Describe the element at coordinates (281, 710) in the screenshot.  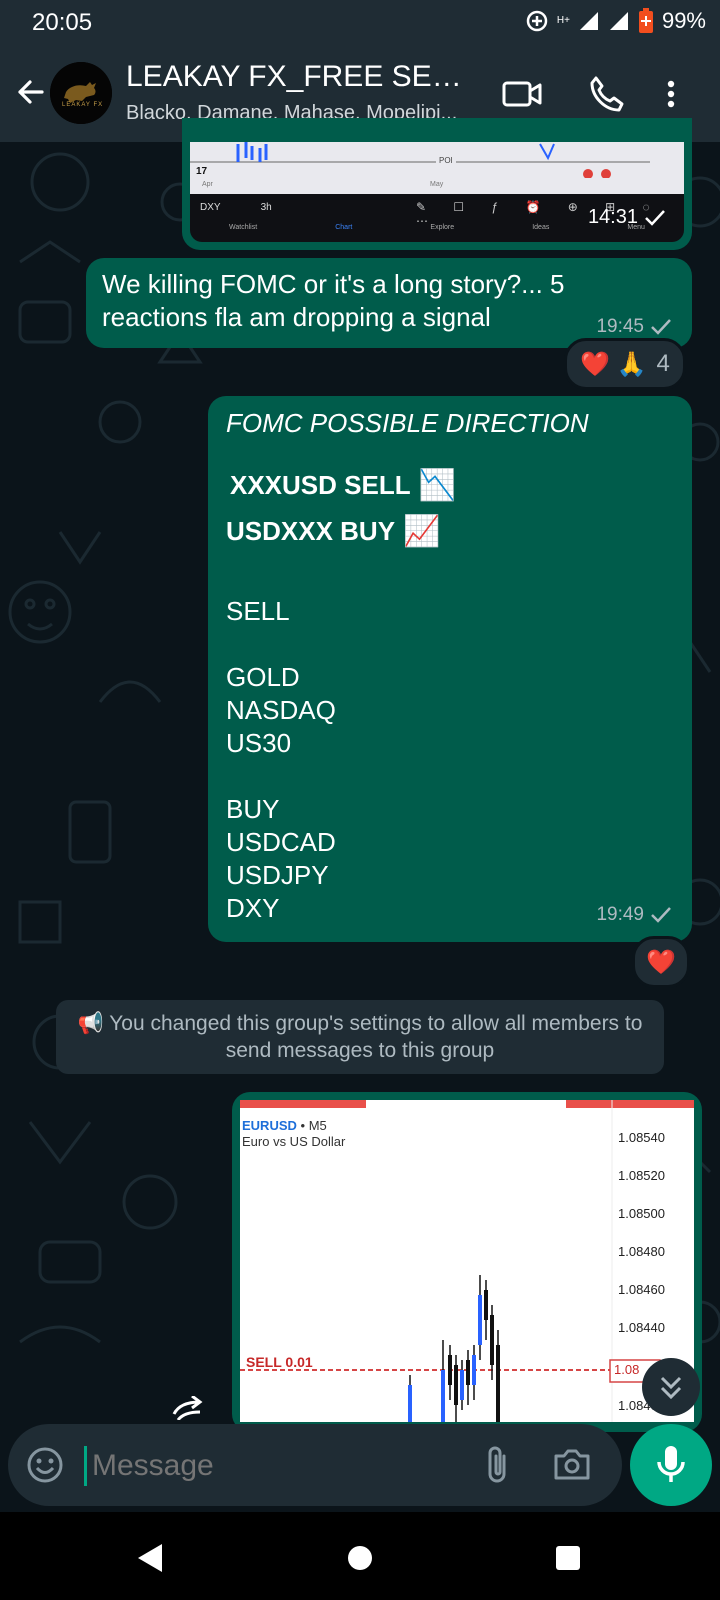
I see `sell-item: NASDAQ` at that location.